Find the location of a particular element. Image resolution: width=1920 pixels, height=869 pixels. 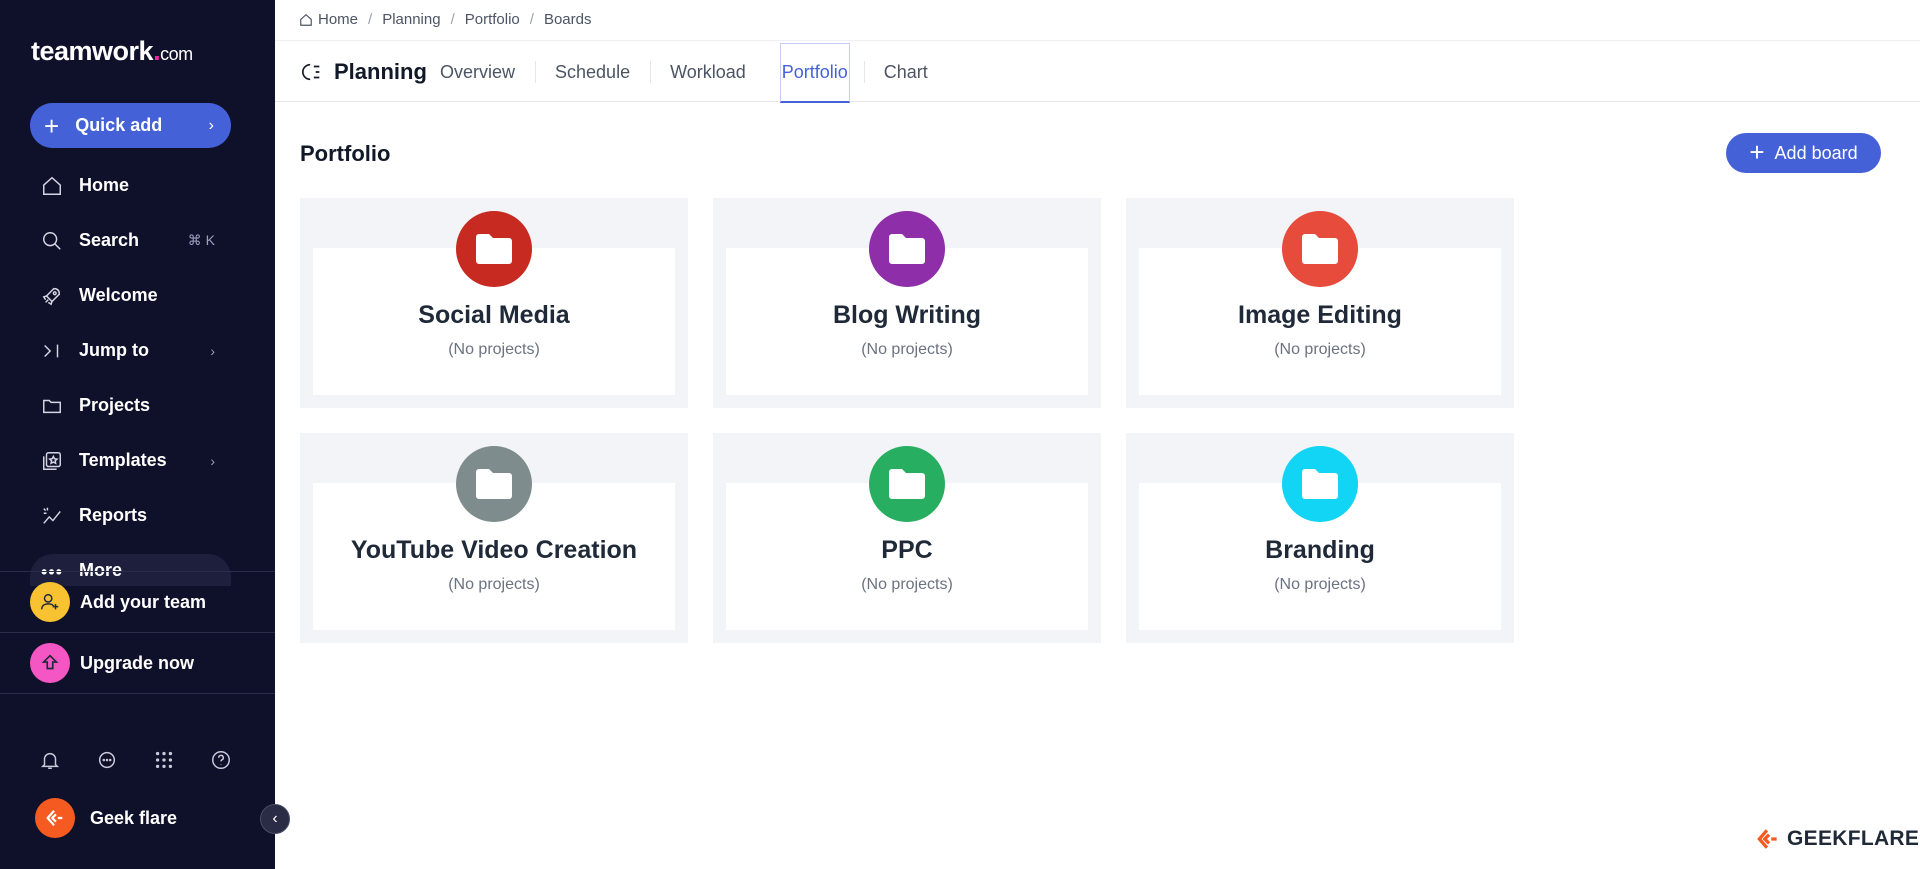

sidebar-divider is located at coordinates (137, 632).